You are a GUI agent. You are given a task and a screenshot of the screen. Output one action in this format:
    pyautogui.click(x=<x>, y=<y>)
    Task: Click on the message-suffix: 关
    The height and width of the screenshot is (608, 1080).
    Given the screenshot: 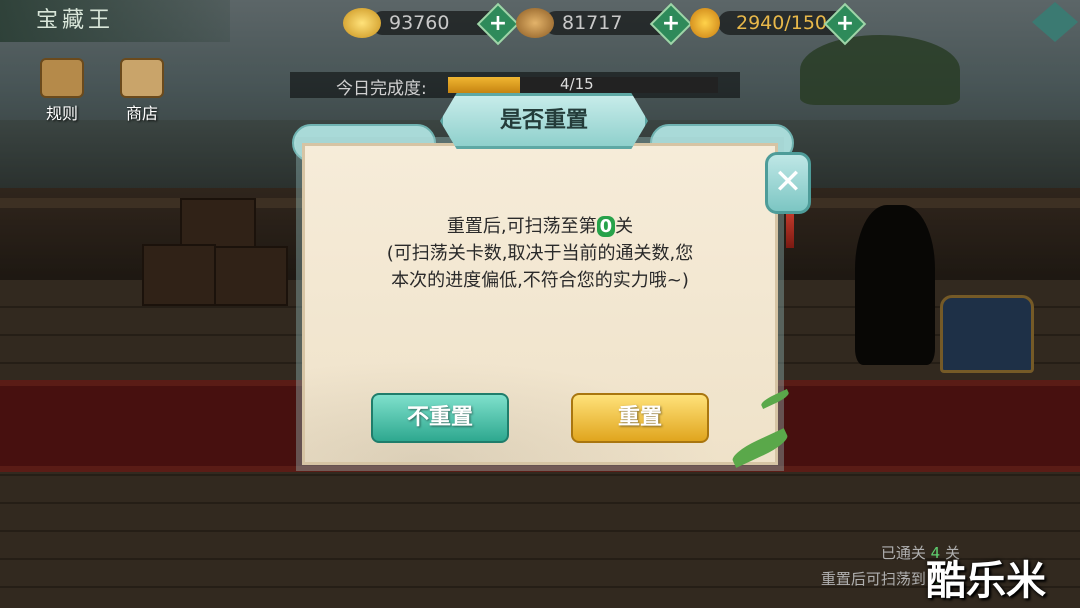 What is the action you would take?
    pyautogui.click(x=624, y=226)
    